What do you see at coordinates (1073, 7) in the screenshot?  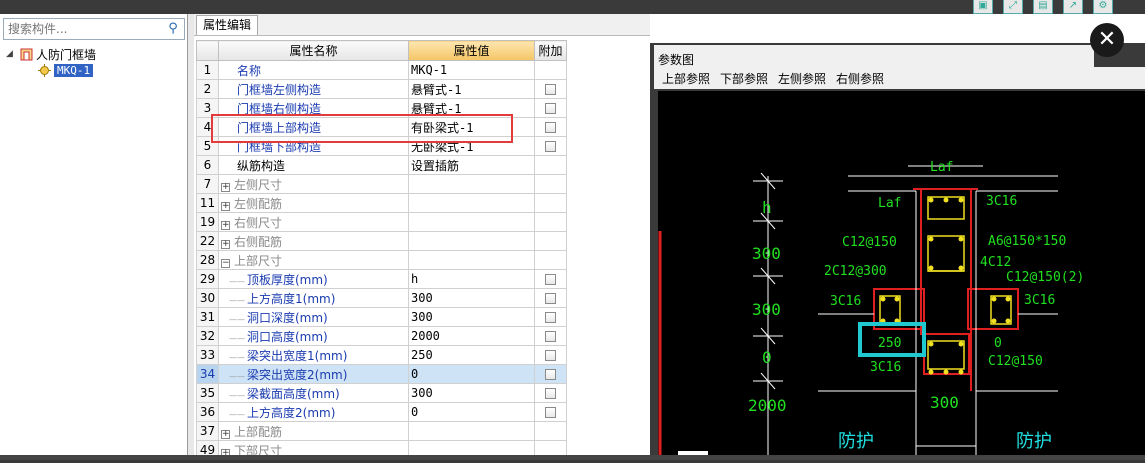 I see `export-icon: ↗` at bounding box center [1073, 7].